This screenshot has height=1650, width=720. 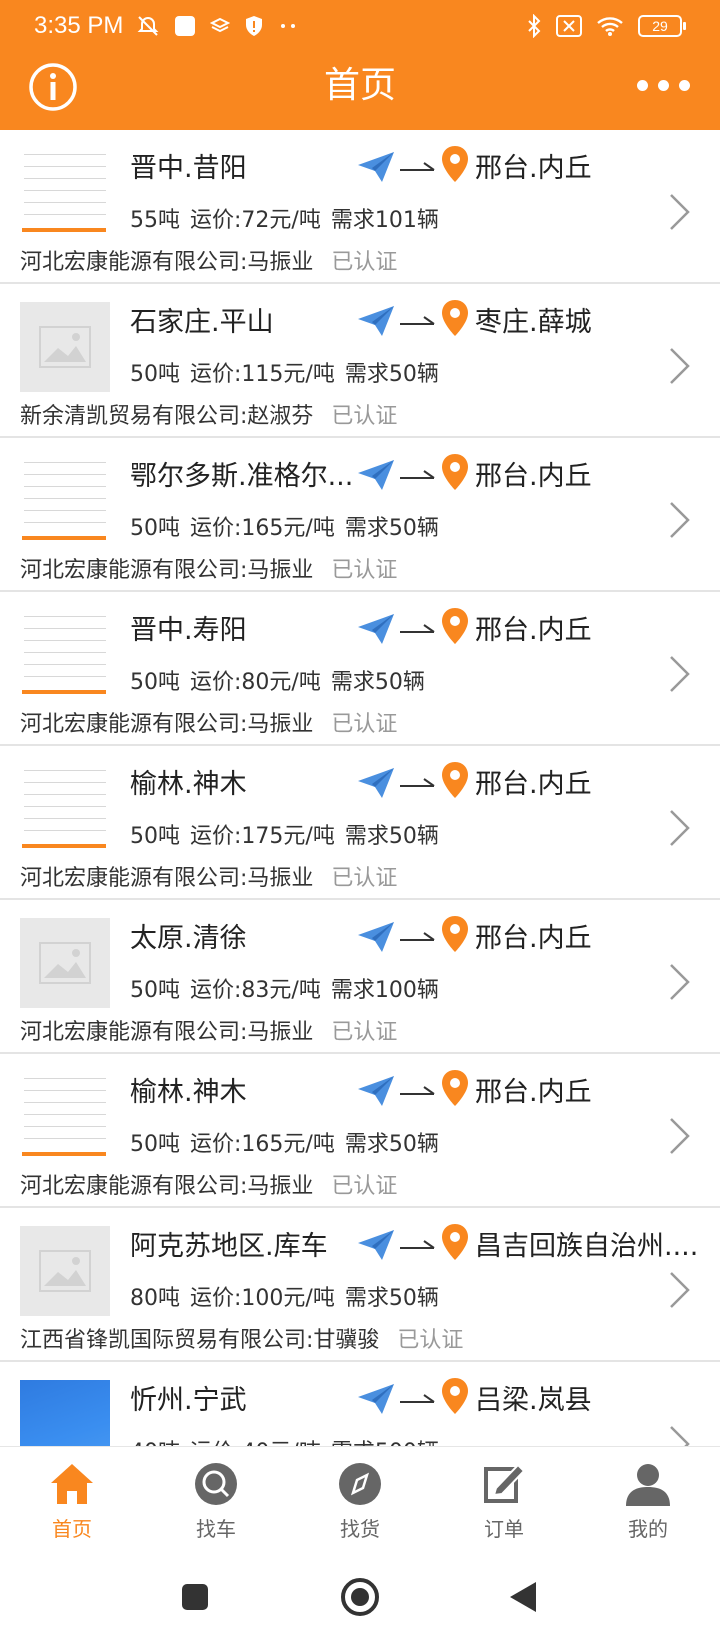 I want to click on company-row: 新余清凯贸易有限公司:赵淑芬 已认证, so click(x=208, y=414).